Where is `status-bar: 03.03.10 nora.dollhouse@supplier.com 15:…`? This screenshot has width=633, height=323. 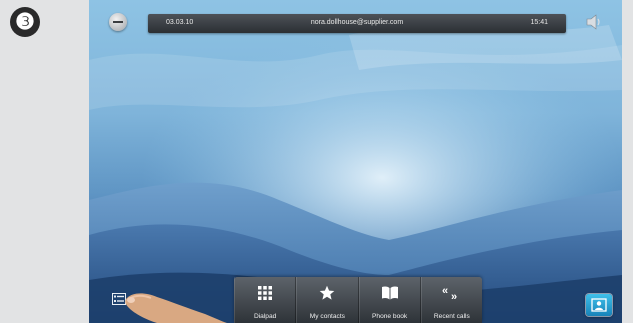 status-bar: 03.03.10 nora.dollhouse@supplier.com 15:… is located at coordinates (357, 23).